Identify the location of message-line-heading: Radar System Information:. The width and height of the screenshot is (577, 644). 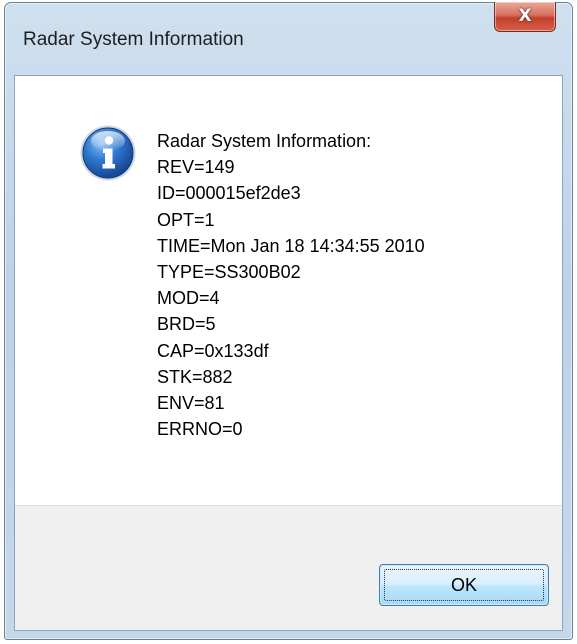
(264, 141).